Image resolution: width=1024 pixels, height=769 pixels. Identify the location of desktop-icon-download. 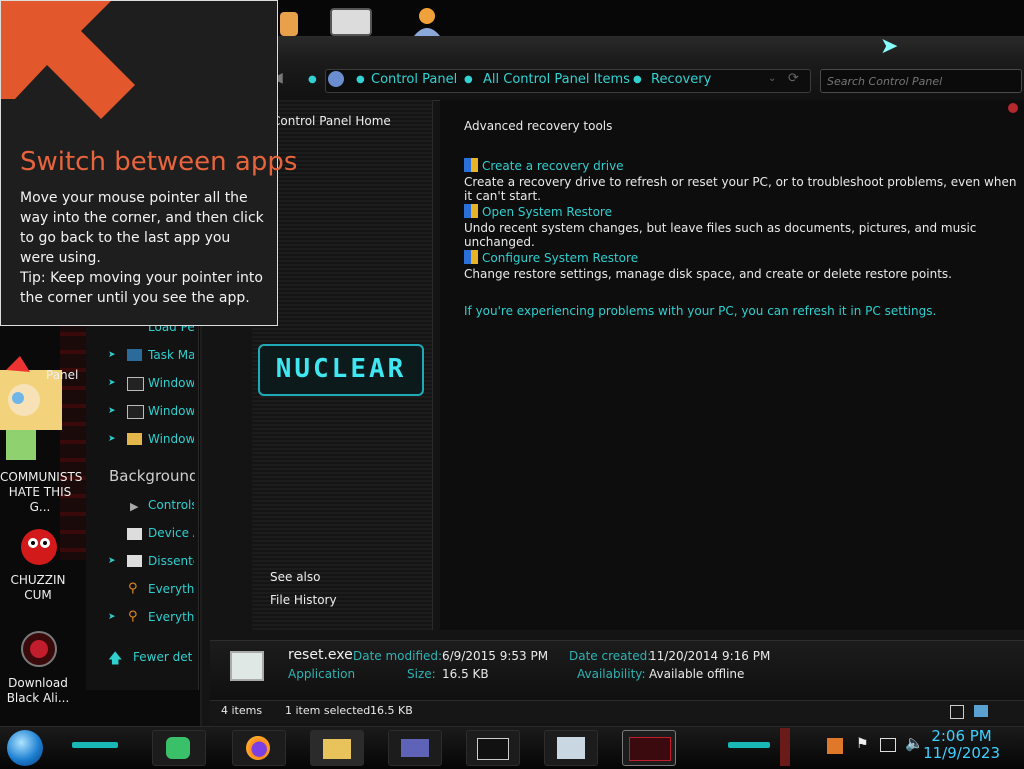
(39, 649).